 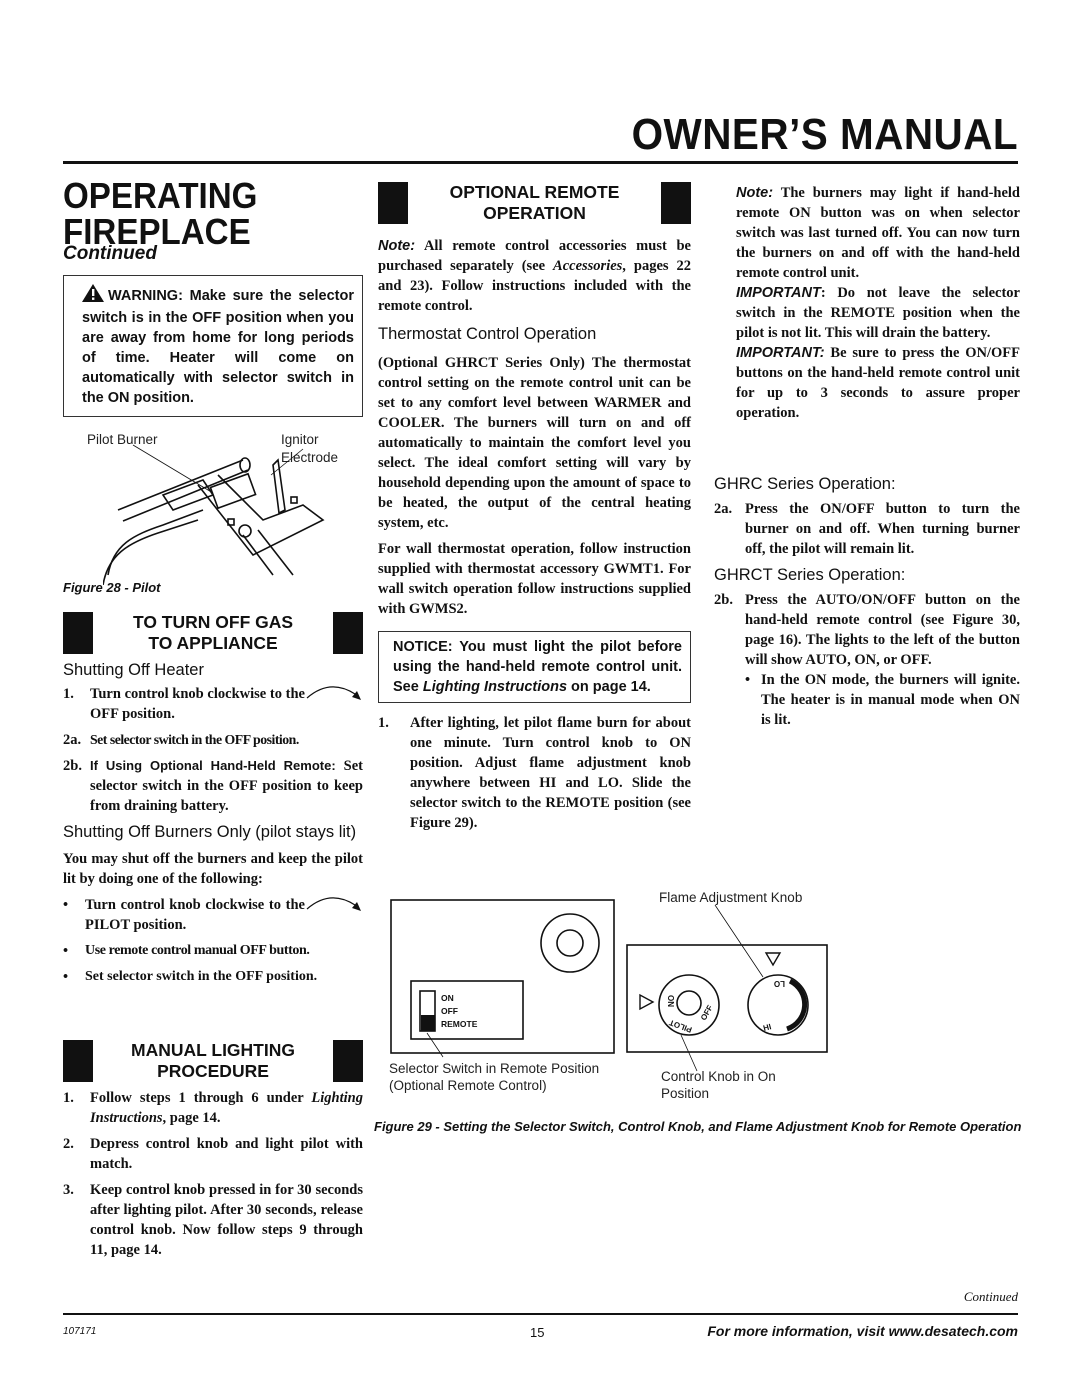 I want to click on switch-label-off: OFF, so click(x=449, y=1011).